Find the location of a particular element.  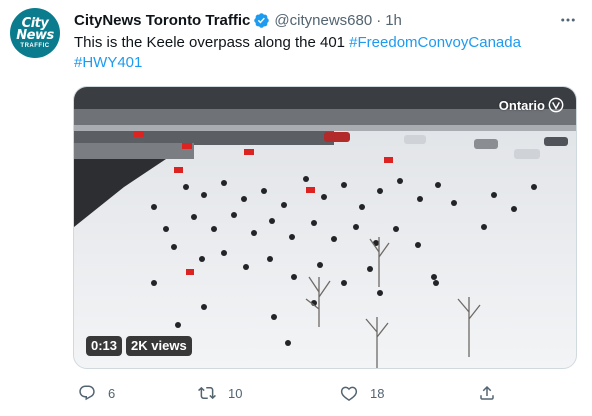

video-duration: 0:13 is located at coordinates (104, 346).